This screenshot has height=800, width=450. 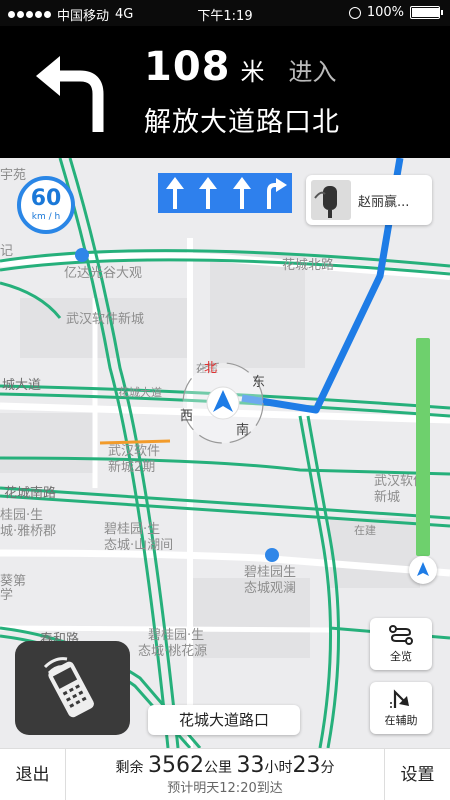 I want to click on map-label-area: 态城观澜, so click(x=270, y=588).